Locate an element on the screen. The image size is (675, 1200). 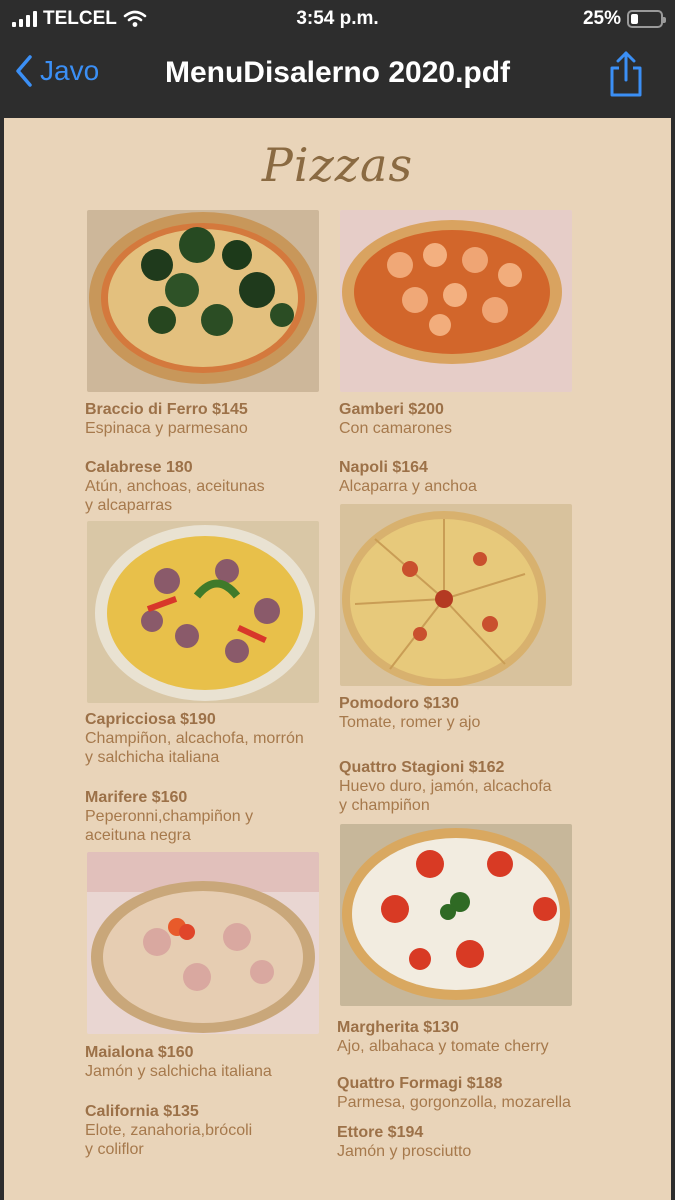
item-desc: Parmesa, gorgonzolla, mozarella is located at coordinates (454, 1102).